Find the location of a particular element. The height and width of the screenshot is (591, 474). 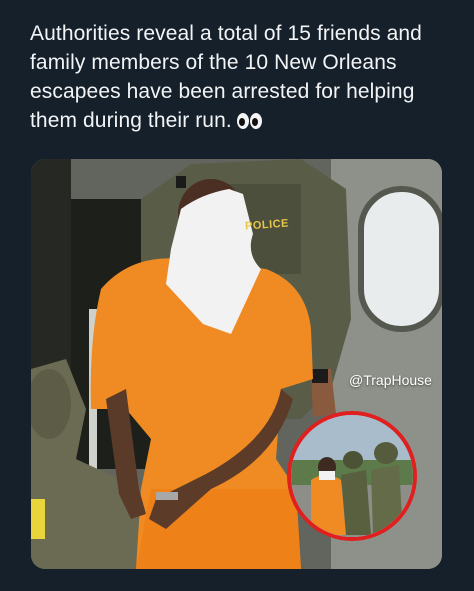

inset-officer-2-helmet is located at coordinates (386, 453).